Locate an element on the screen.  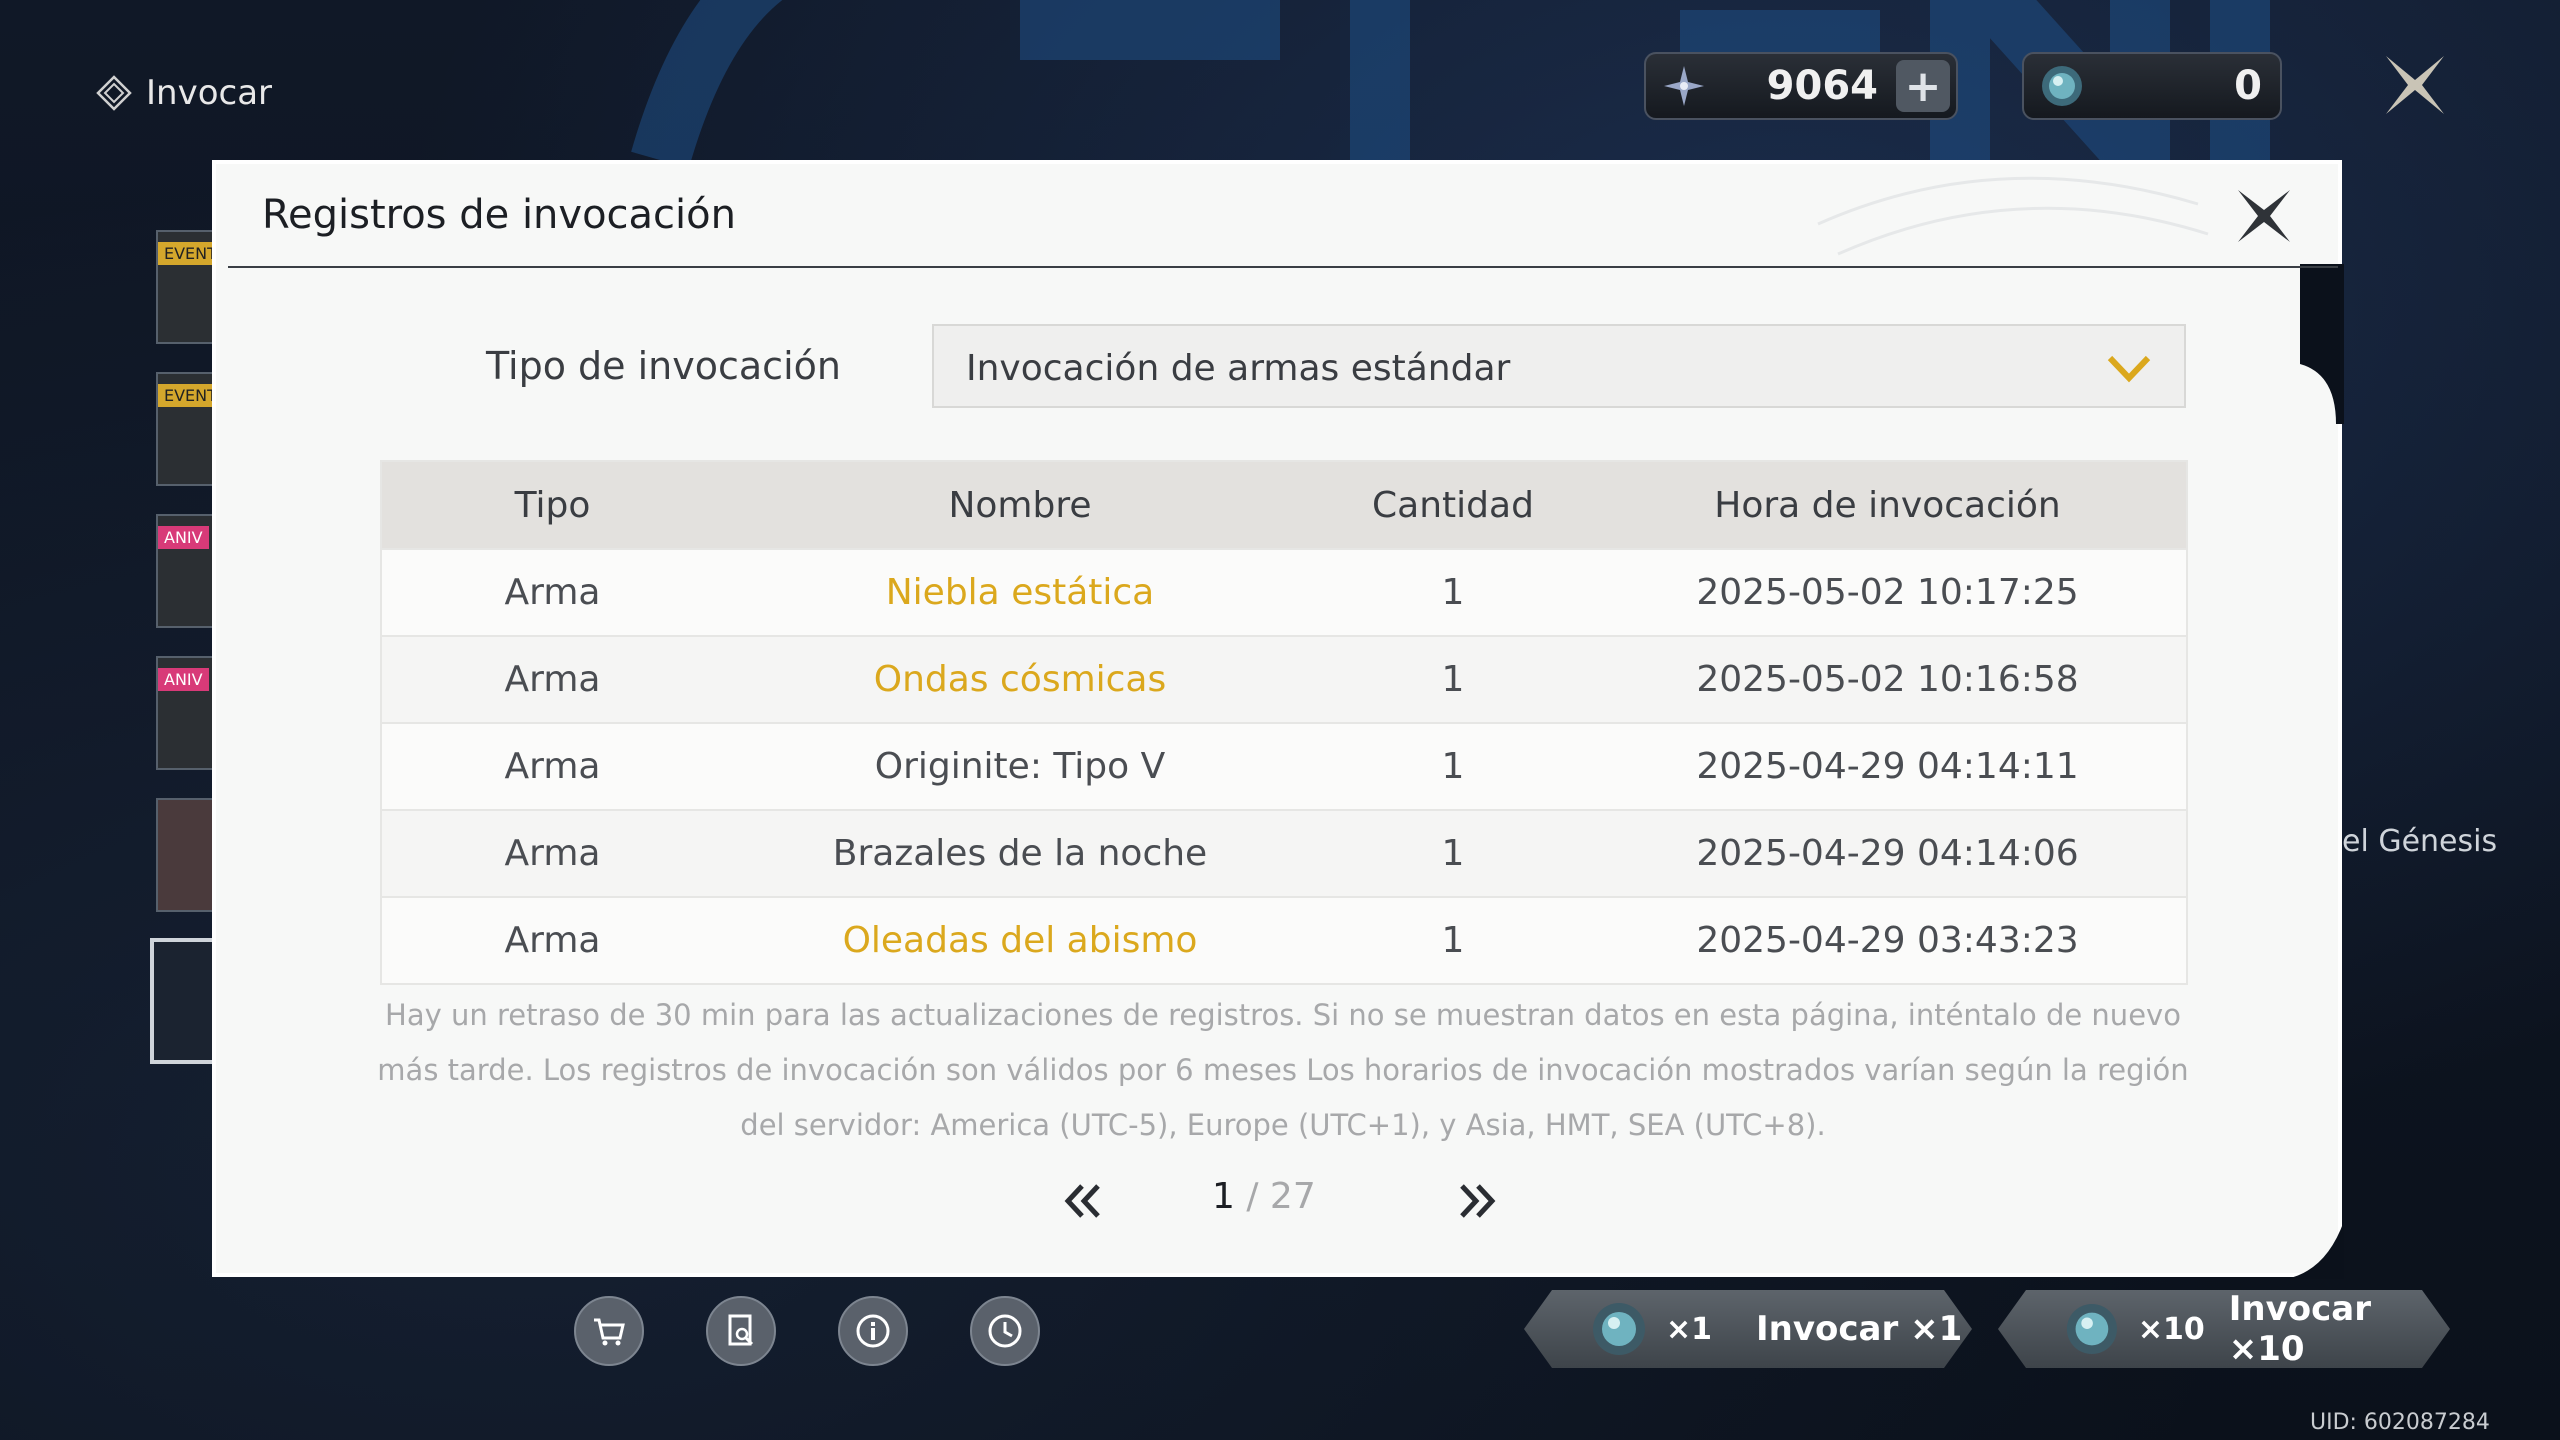
cell-hora: 2025-05-02 10:16:58 is located at coordinates (1888, 679).